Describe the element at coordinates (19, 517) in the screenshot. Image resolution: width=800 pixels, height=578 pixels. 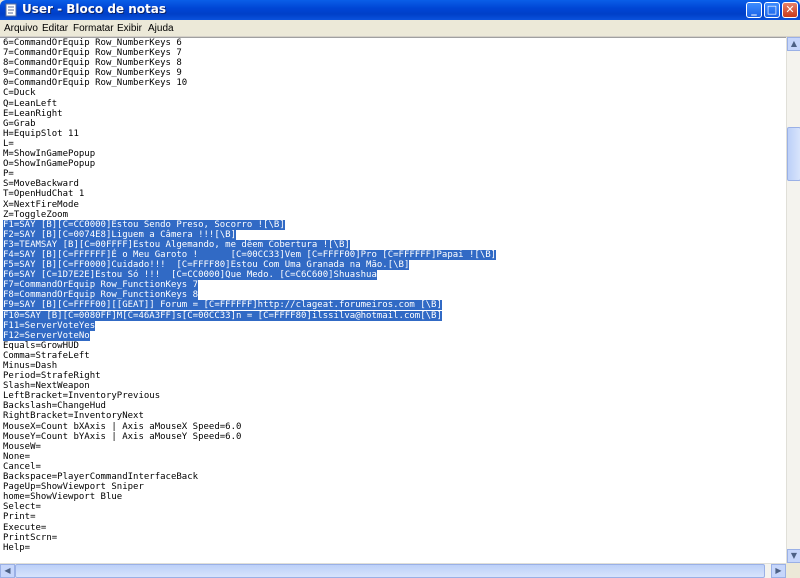
I see `text-line-content: Print=` at that location.